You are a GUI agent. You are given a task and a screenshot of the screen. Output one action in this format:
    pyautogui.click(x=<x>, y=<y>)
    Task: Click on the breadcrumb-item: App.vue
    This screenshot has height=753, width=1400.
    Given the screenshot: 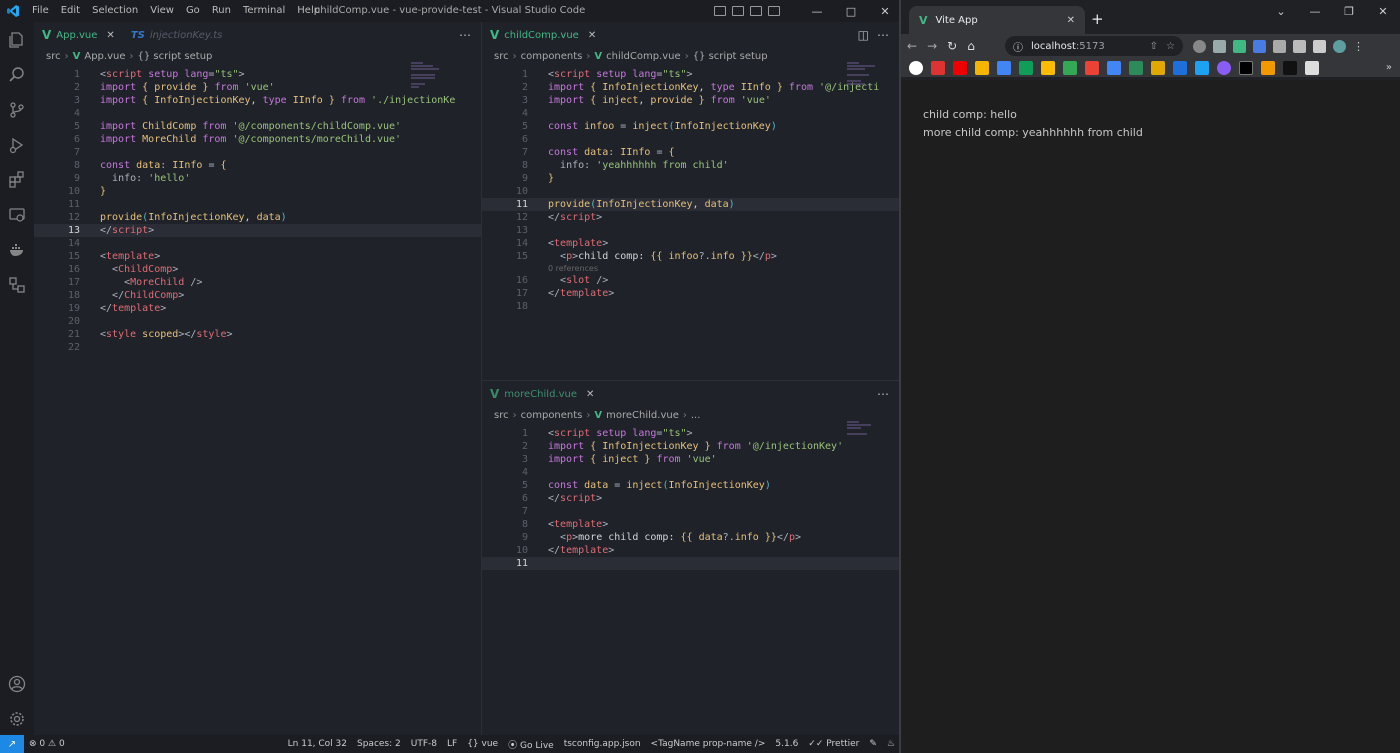 What is the action you would take?
    pyautogui.click(x=104, y=56)
    